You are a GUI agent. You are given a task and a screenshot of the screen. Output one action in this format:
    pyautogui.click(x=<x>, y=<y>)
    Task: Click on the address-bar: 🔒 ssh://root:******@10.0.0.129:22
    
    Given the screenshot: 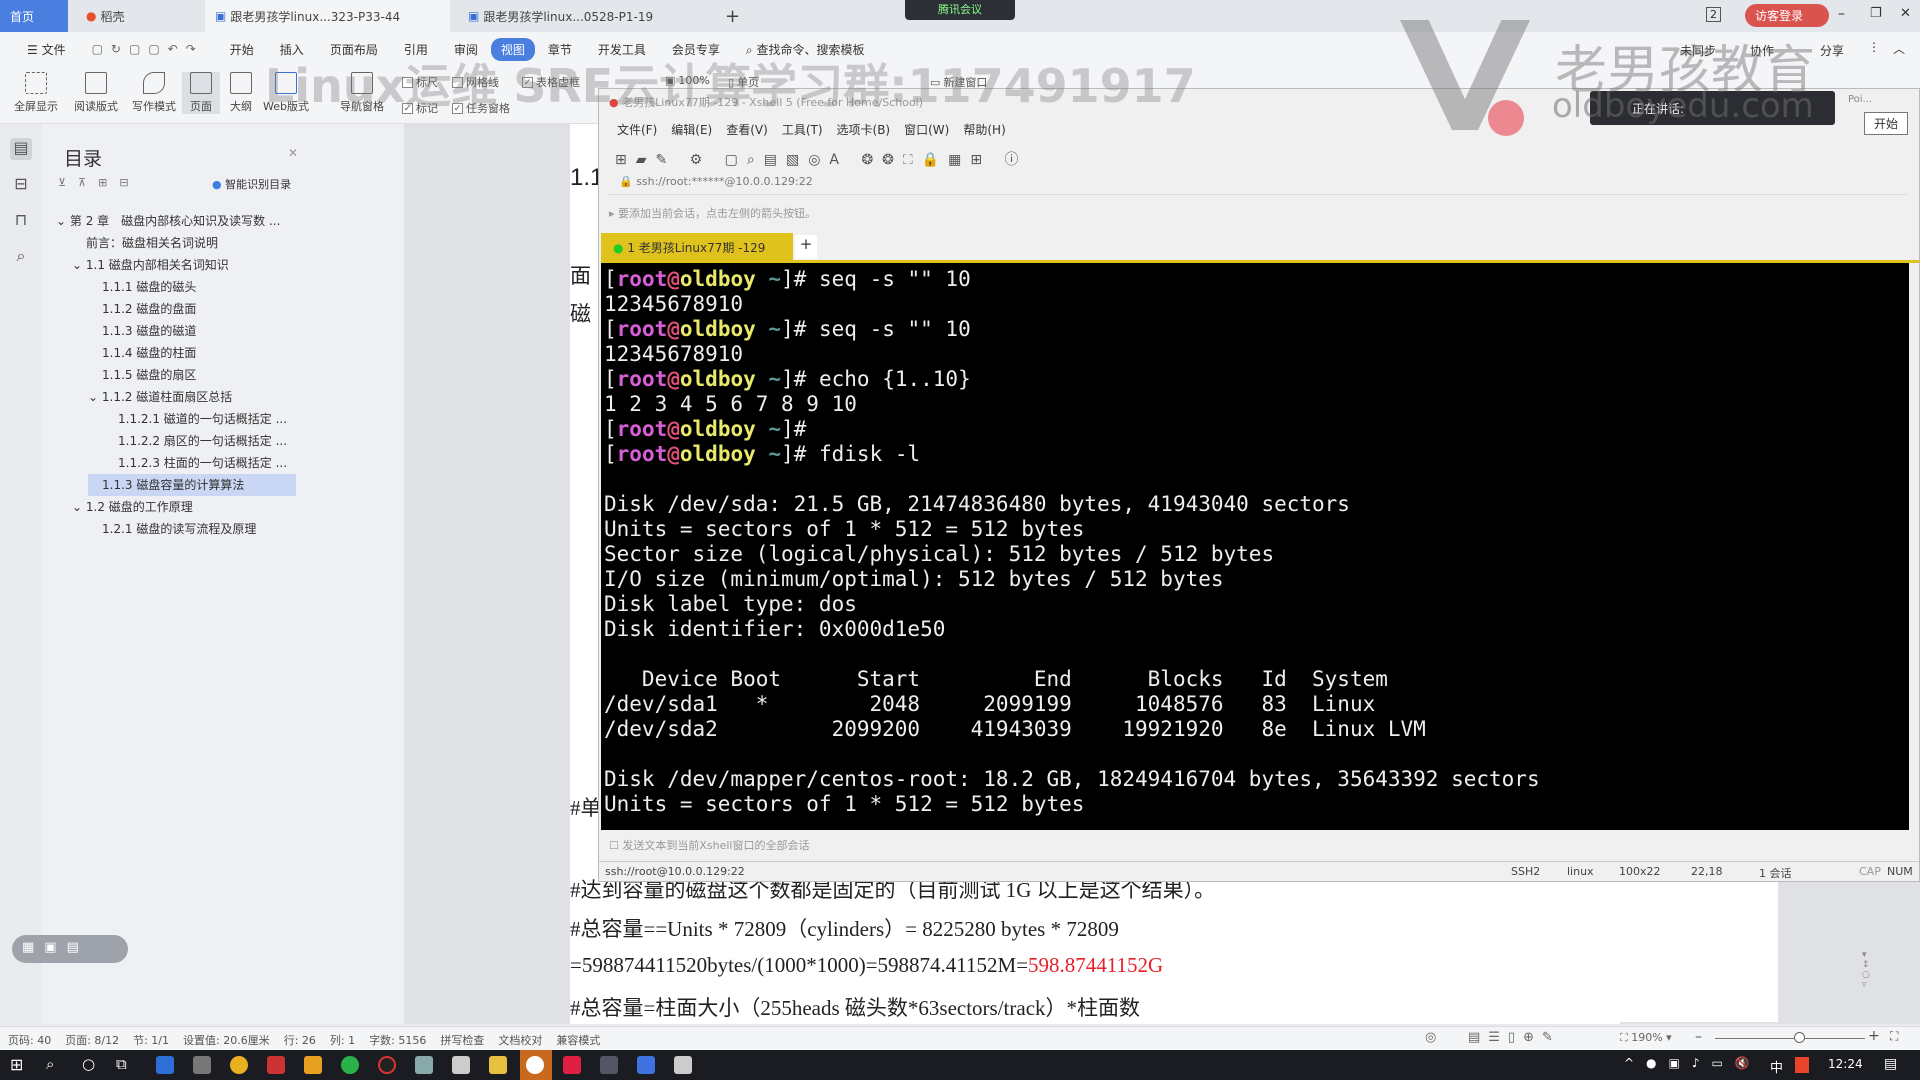 What is the action you would take?
    pyautogui.click(x=1257, y=185)
    